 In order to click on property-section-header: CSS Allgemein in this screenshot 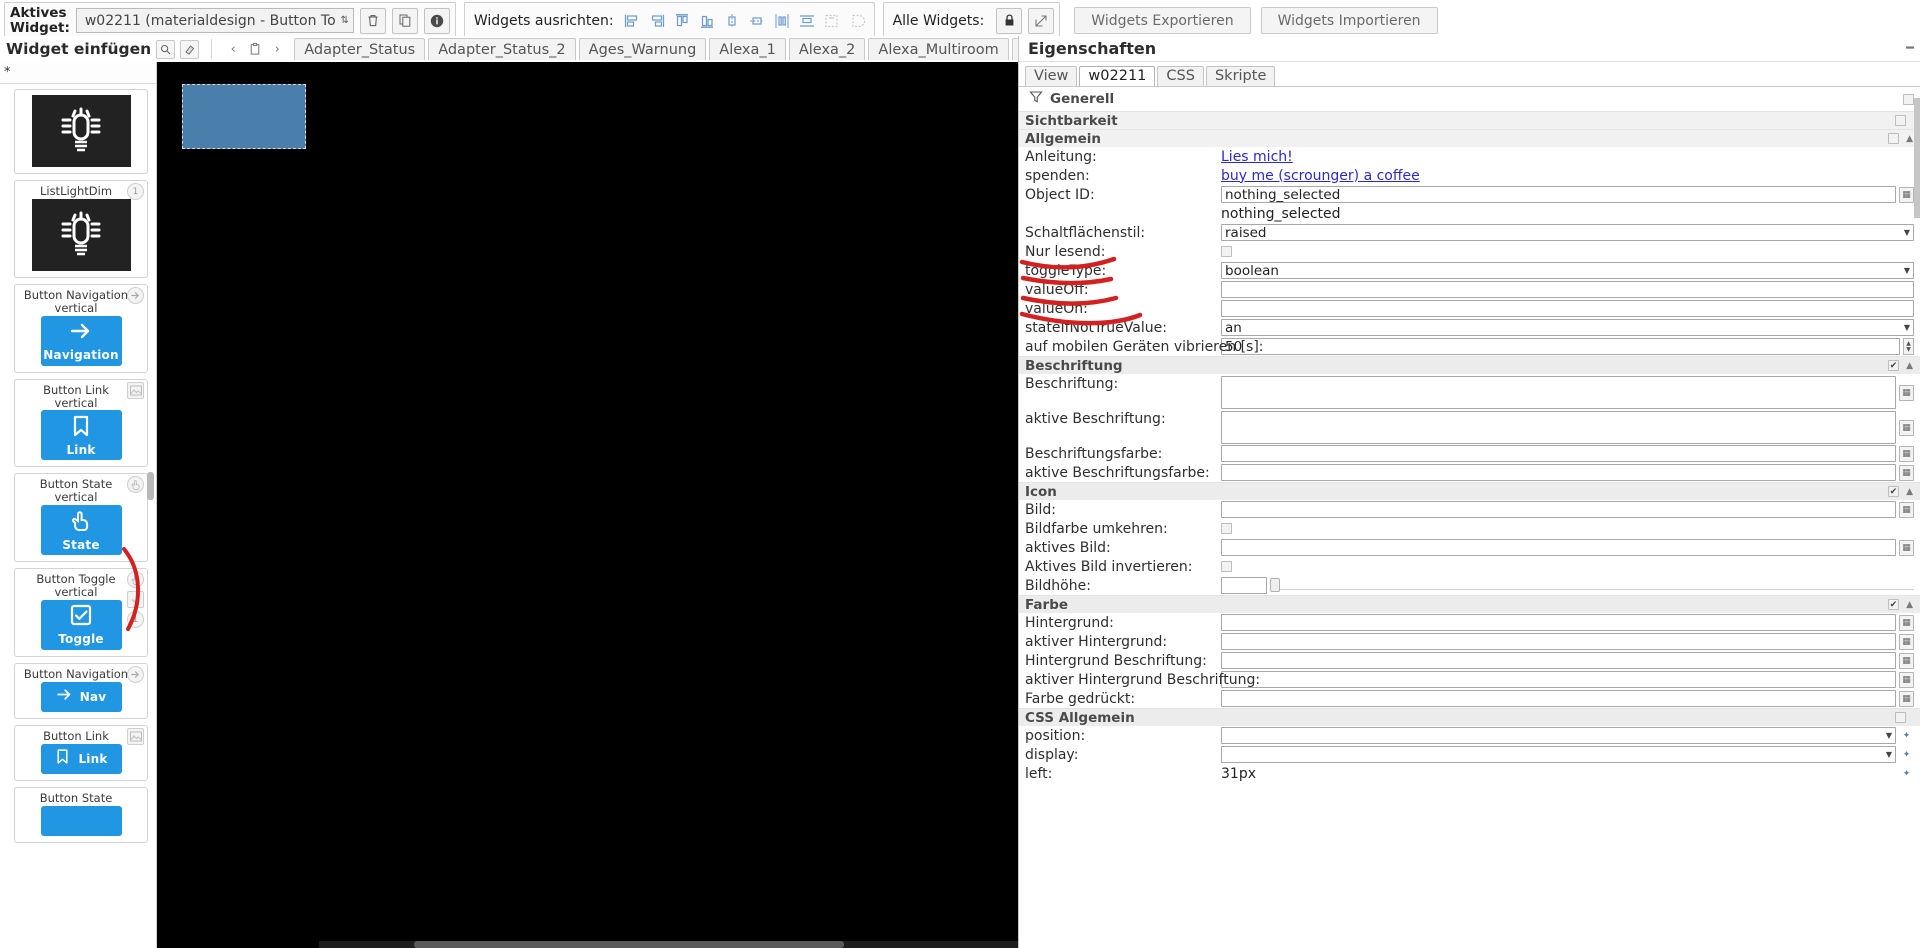, I will do `click(1469, 717)`.